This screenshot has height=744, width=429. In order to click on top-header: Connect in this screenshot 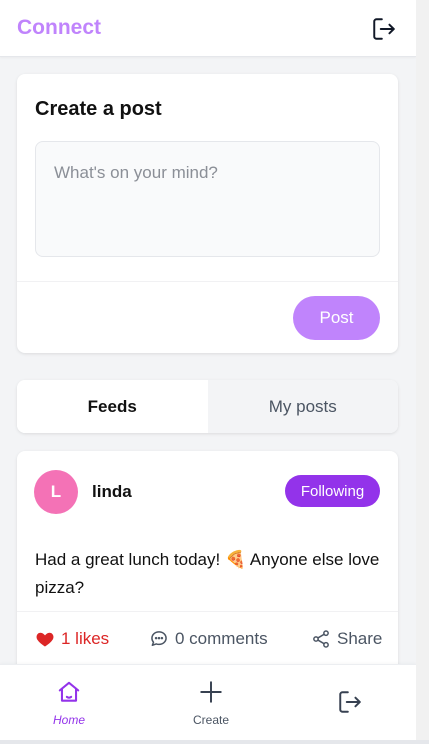, I will do `click(208, 28)`.